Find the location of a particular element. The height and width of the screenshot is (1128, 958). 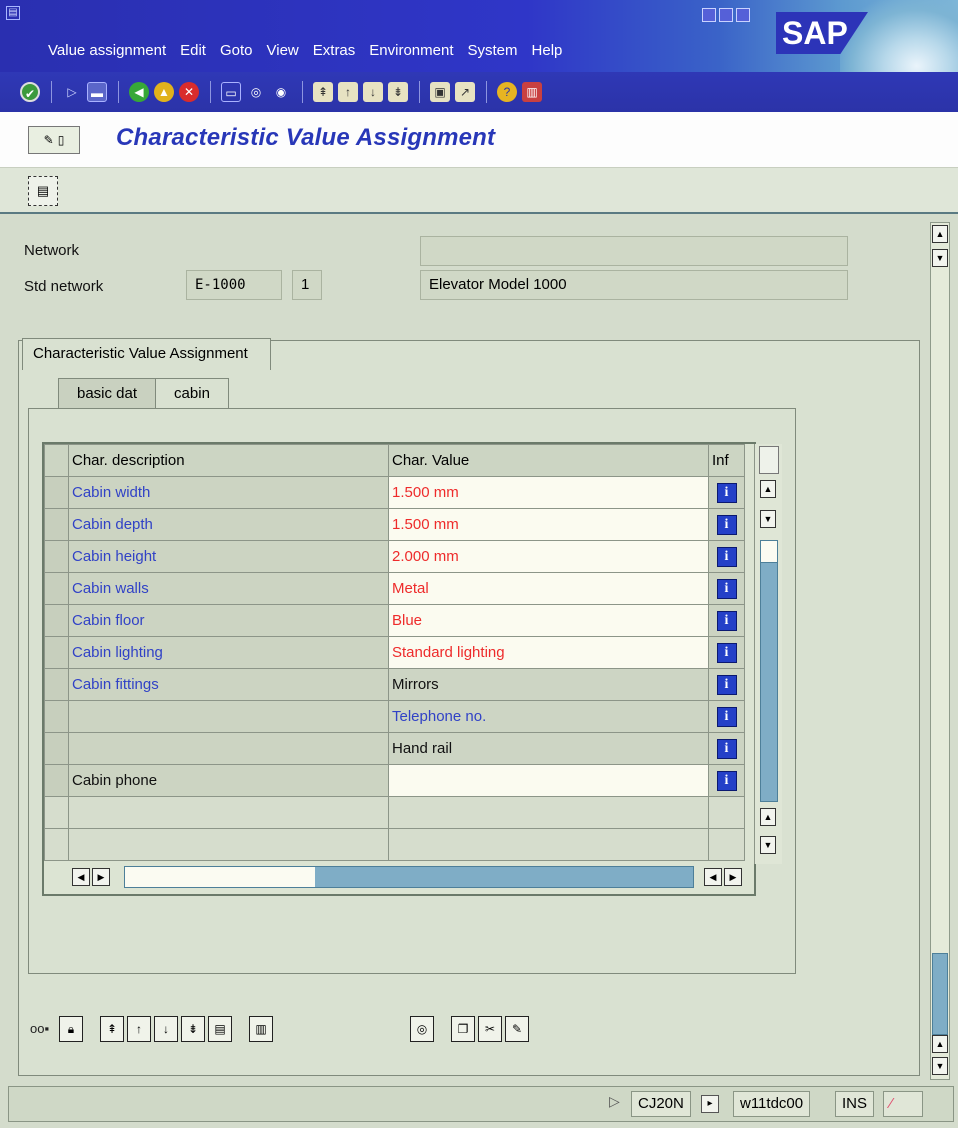

char-description-cell: Cabin phone is located at coordinates (228, 780).